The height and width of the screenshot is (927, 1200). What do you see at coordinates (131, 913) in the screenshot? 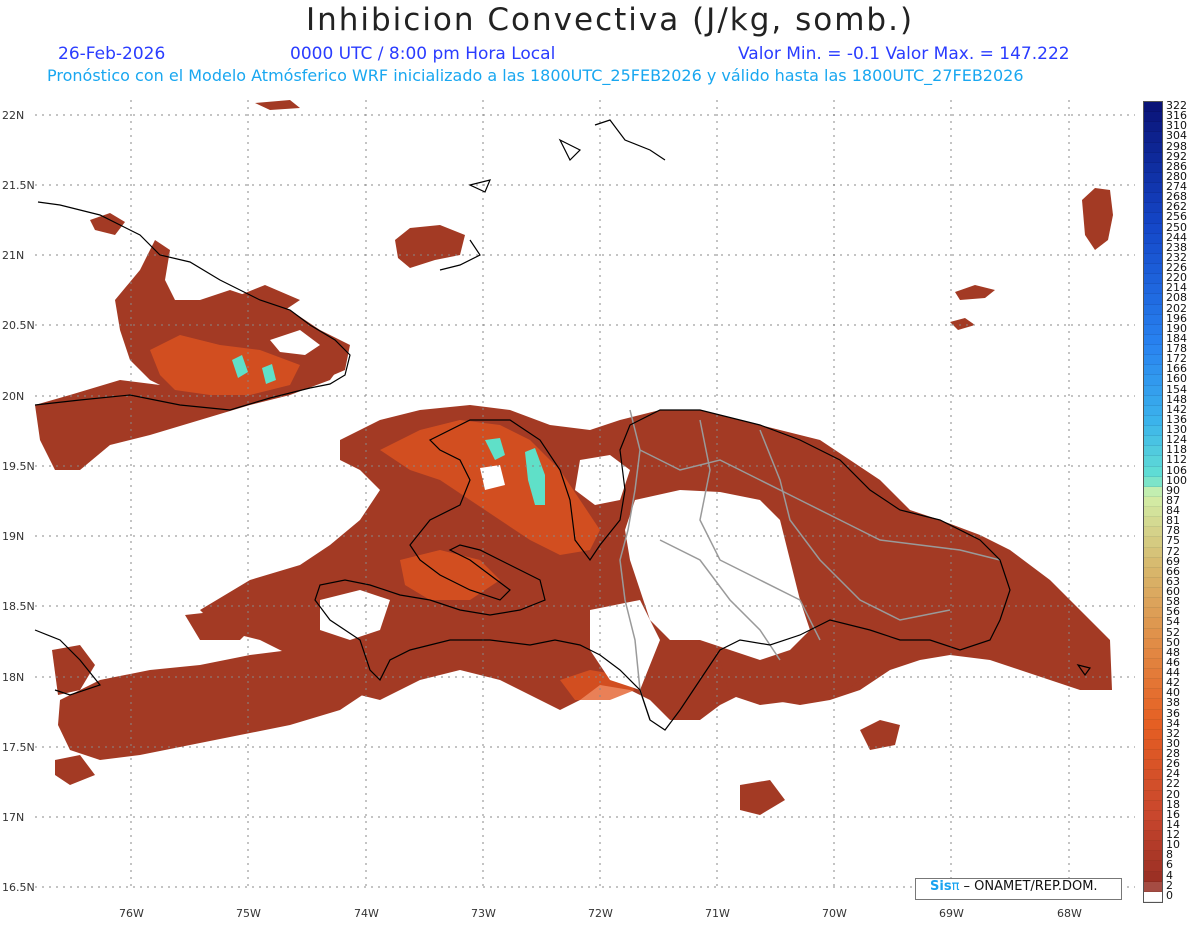
I see `lon-label: 76W` at bounding box center [131, 913].